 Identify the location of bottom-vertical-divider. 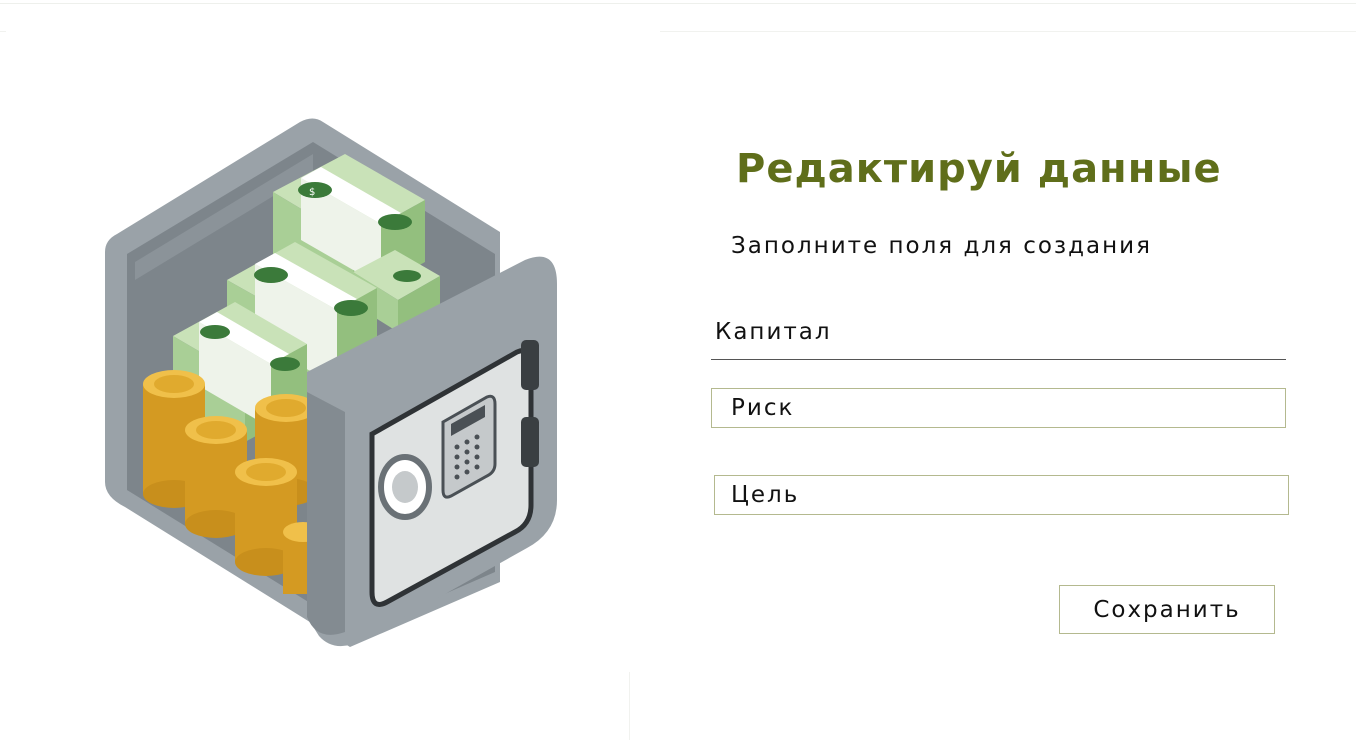
(629, 706).